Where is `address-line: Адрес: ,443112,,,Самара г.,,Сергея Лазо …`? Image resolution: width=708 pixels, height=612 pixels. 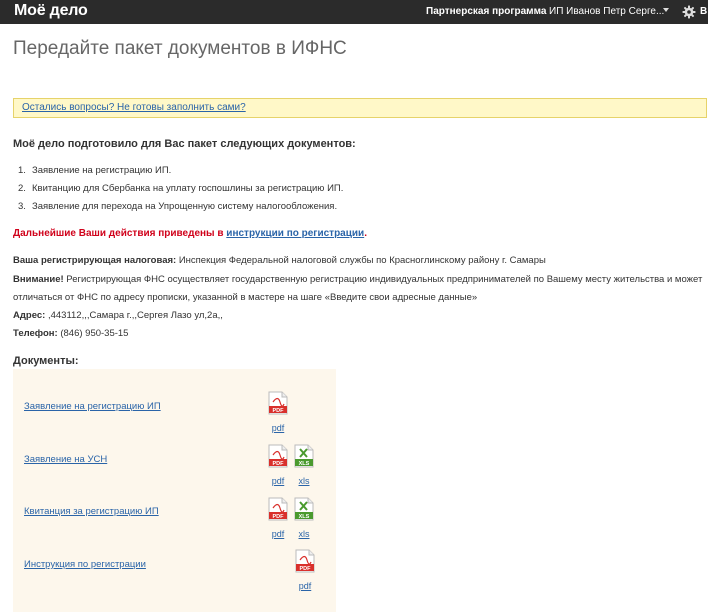 address-line: Адрес: ,443112,,,Самара г.,,Сергея Лазо … is located at coordinates (118, 315).